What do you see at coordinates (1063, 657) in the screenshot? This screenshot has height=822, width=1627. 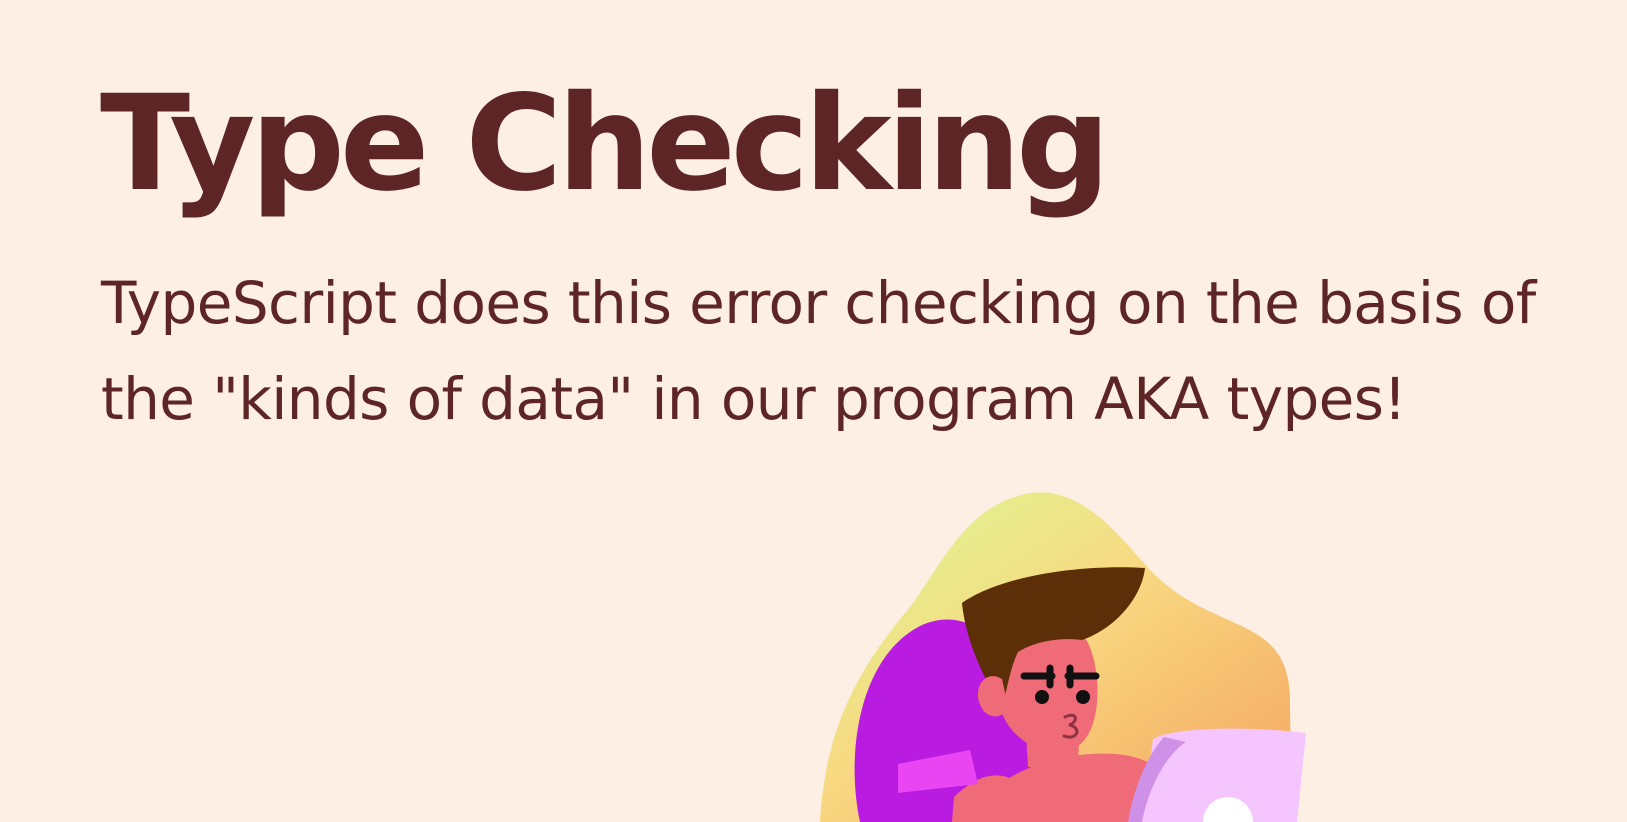 I see `developer-illustration` at bounding box center [1063, 657].